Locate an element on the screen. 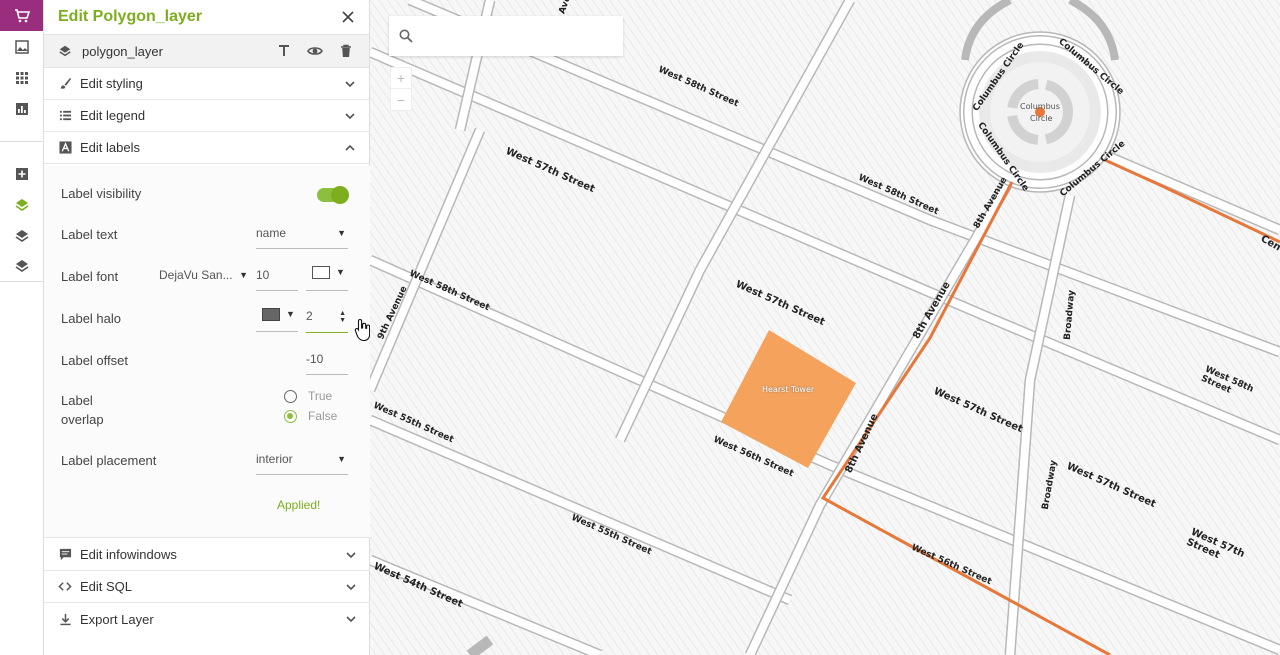 This screenshot has width=1280, height=655. label-font-size-input: 10 is located at coordinates (277, 279).